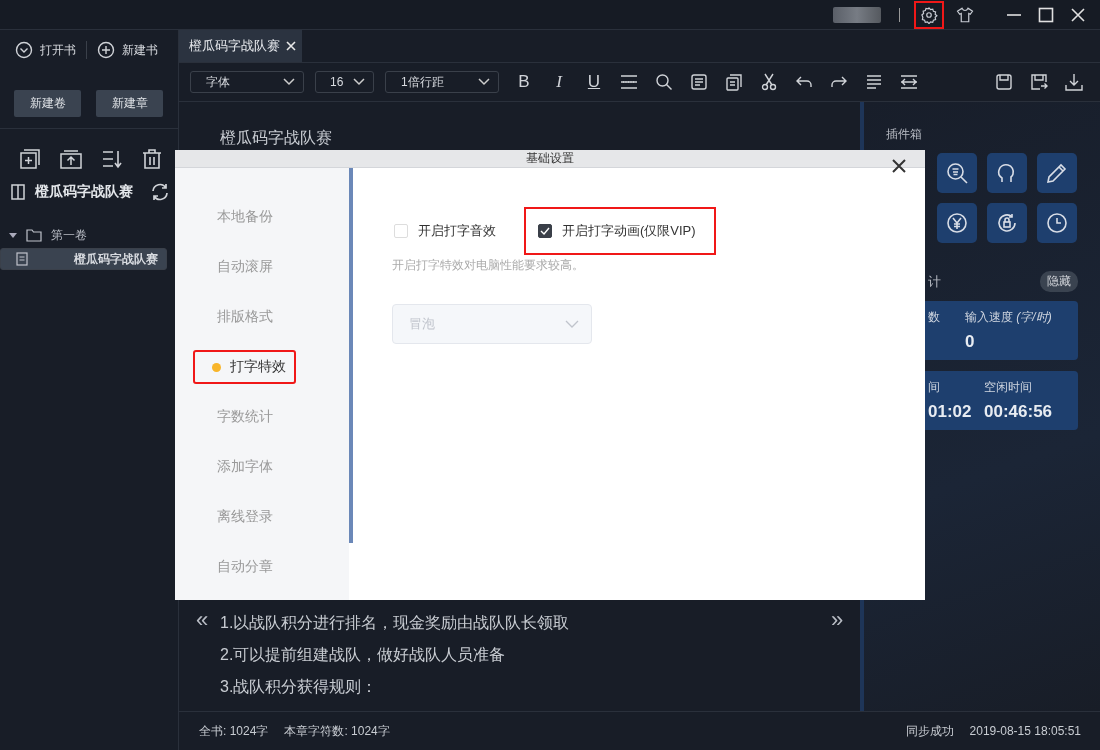 The height and width of the screenshot is (750, 1100). I want to click on timestamp: 2019-08-15 18:05:51, so click(1025, 731).